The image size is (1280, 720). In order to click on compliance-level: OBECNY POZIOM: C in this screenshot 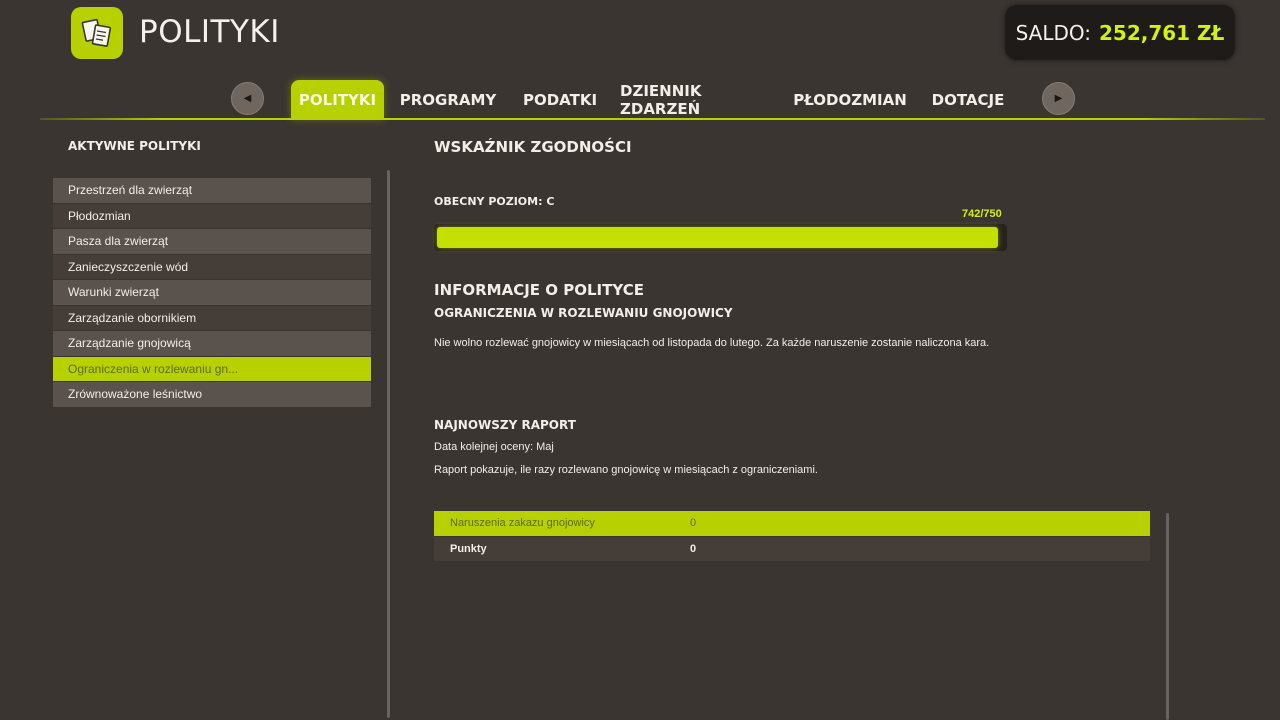, I will do `click(494, 201)`.